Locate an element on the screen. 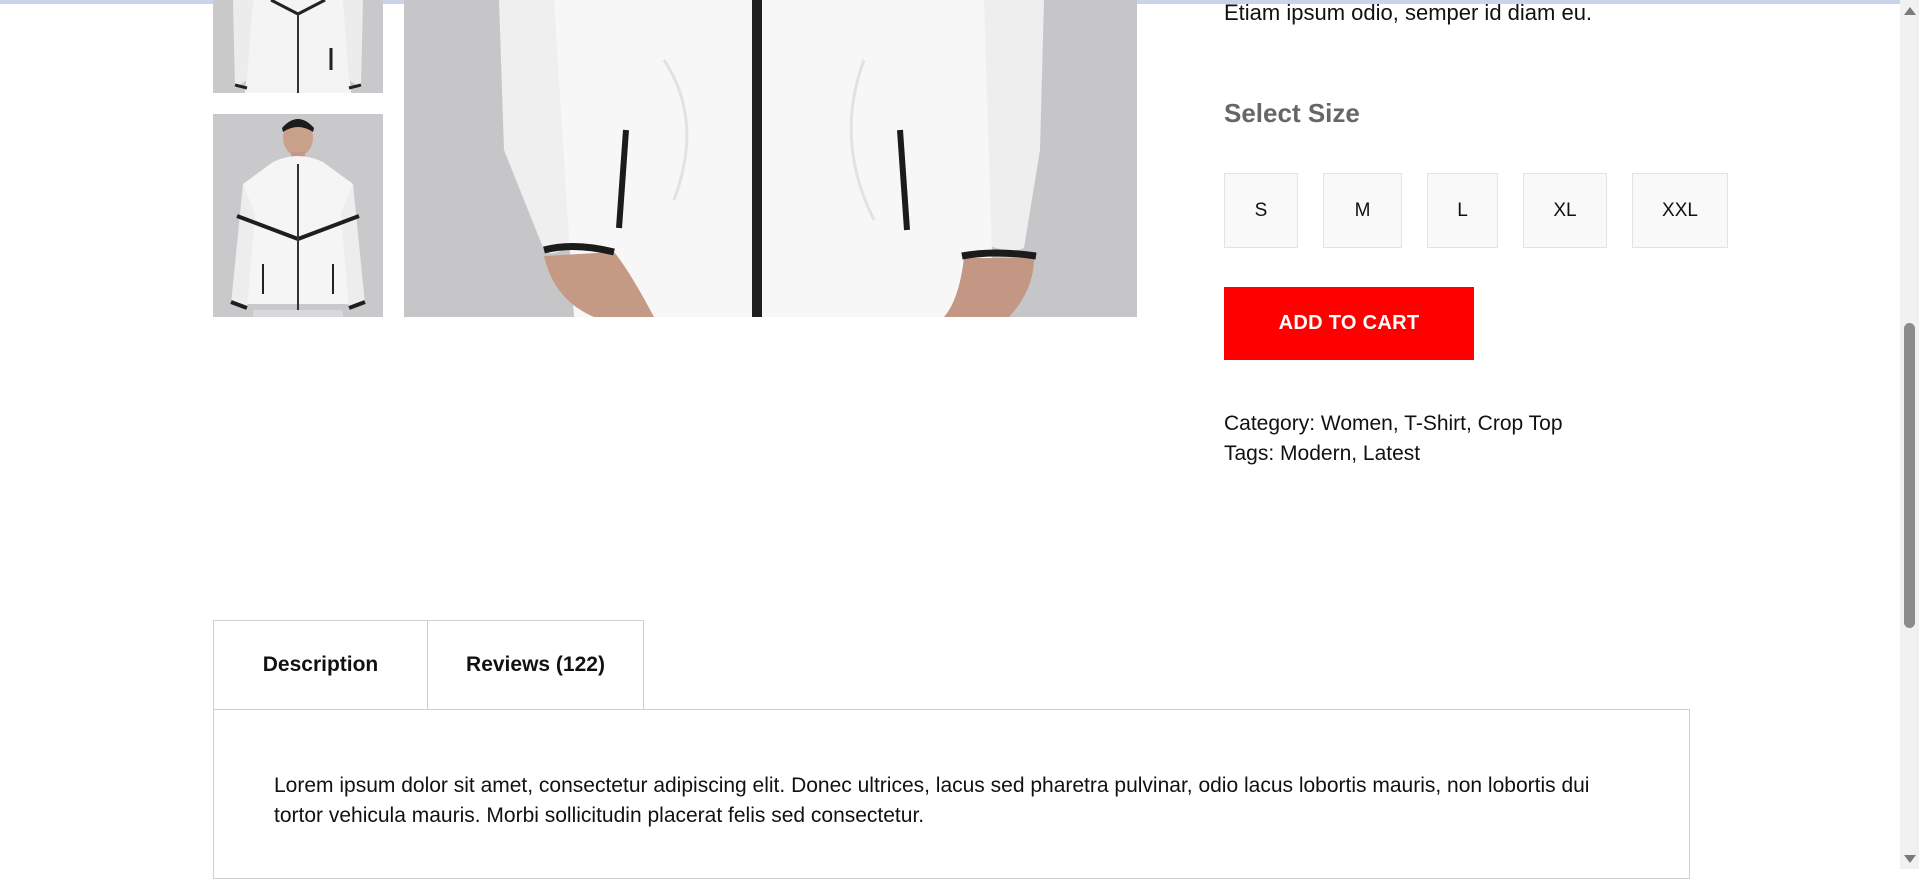 This screenshot has height=879, width=1919. category-label: Category: is located at coordinates (1270, 423).